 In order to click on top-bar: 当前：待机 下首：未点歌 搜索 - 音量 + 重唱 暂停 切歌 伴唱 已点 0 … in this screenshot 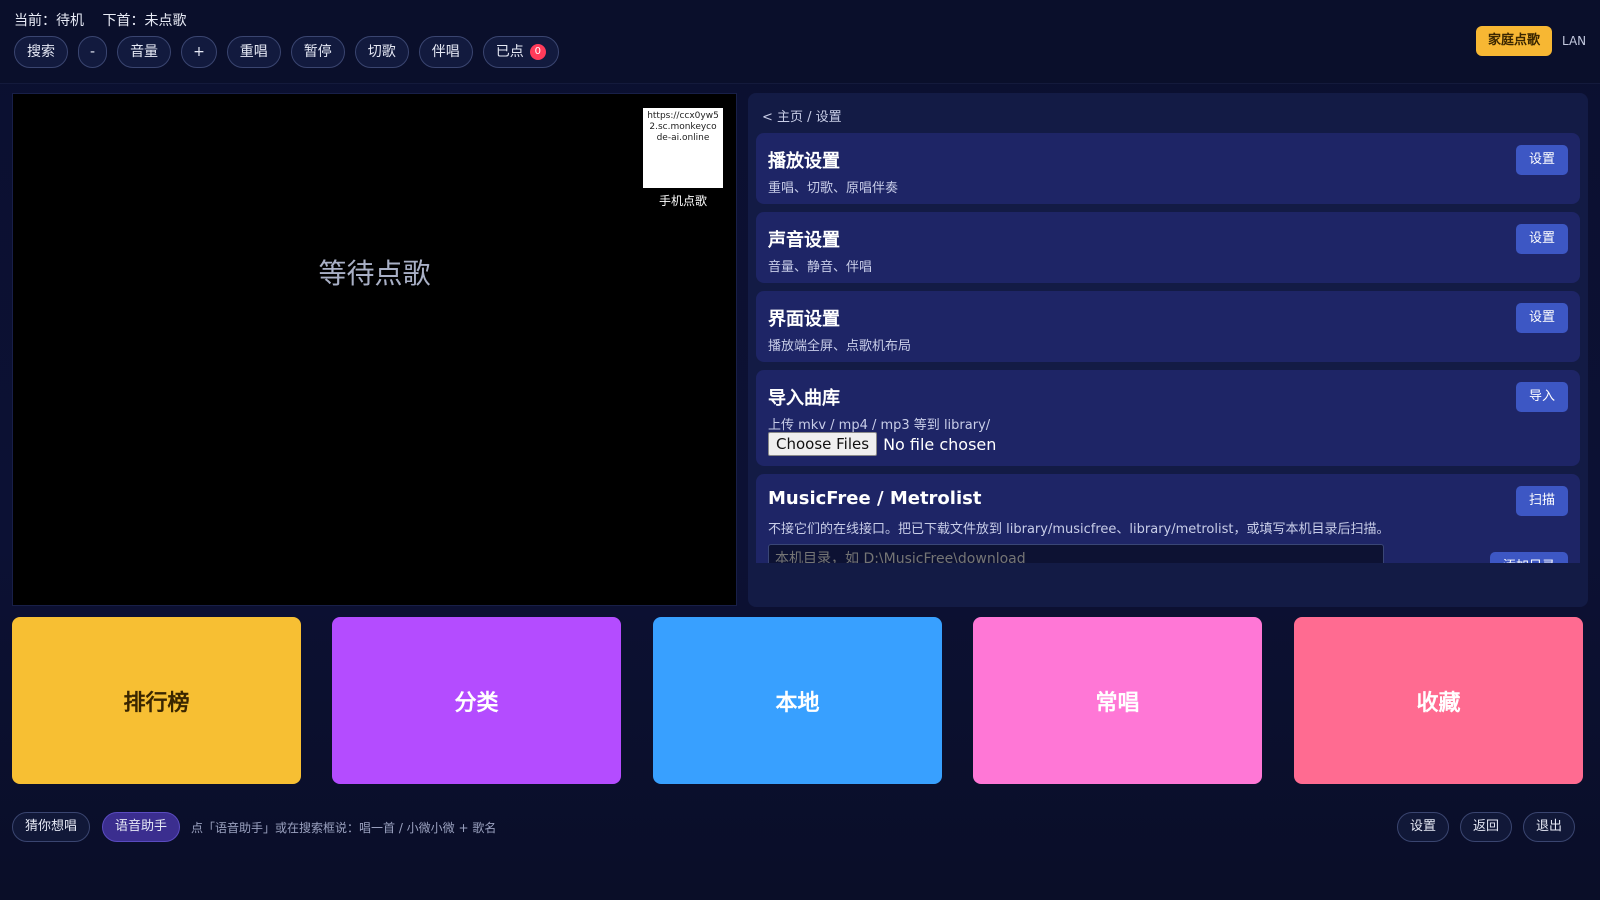, I will do `click(800, 42)`.